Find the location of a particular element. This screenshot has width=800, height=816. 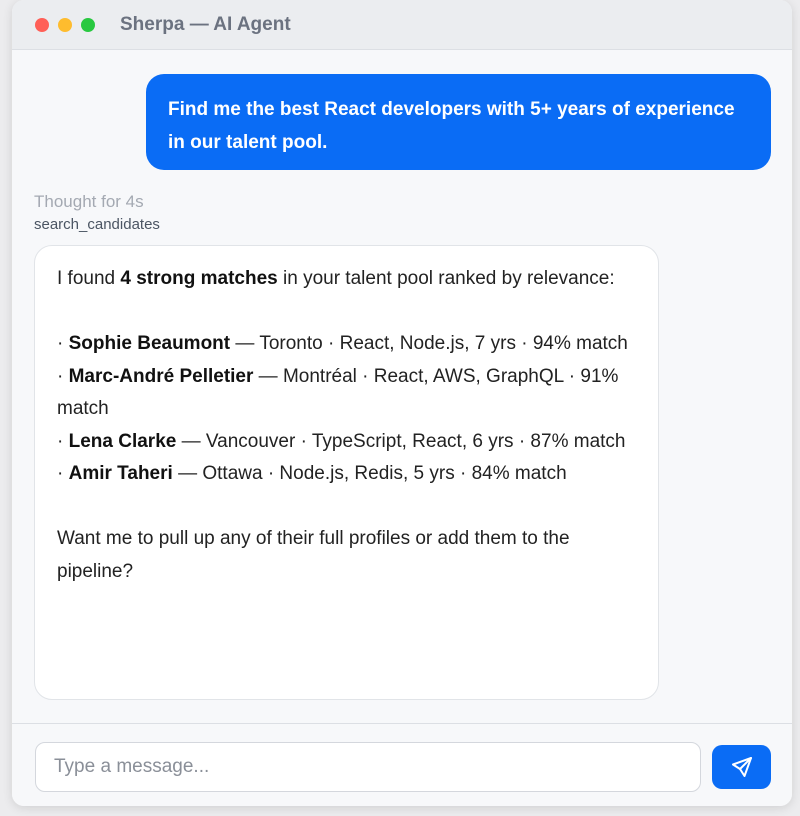

candidate-name: Amir Taheri is located at coordinates (120, 473).